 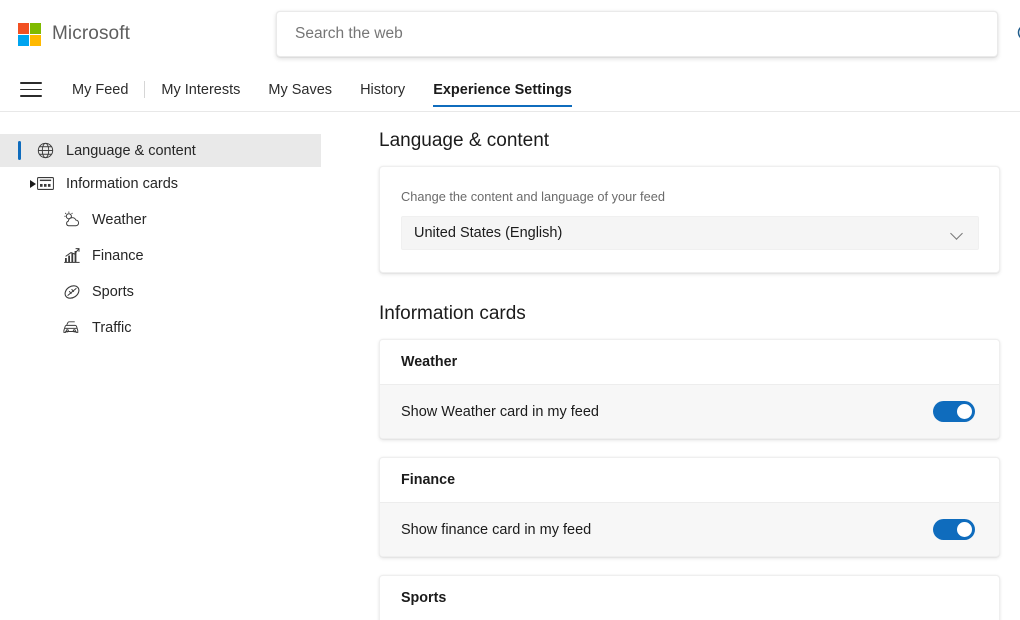 What do you see at coordinates (71, 291) in the screenshot?
I see `sports-ball-icon` at bounding box center [71, 291].